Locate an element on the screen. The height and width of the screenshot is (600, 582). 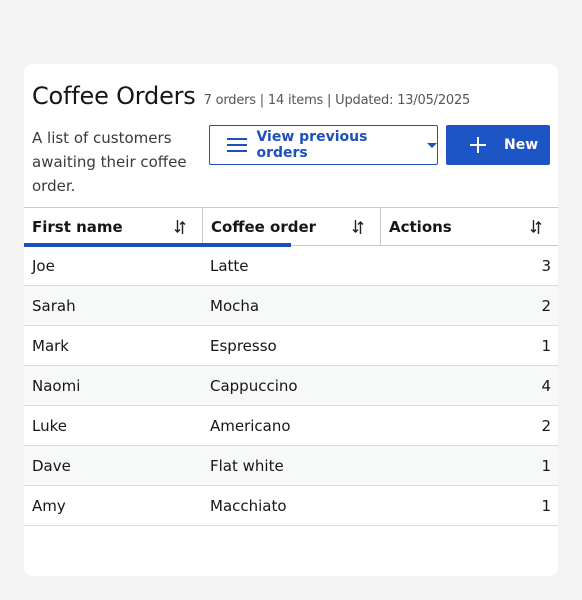
plus-icon is located at coordinates (478, 145).